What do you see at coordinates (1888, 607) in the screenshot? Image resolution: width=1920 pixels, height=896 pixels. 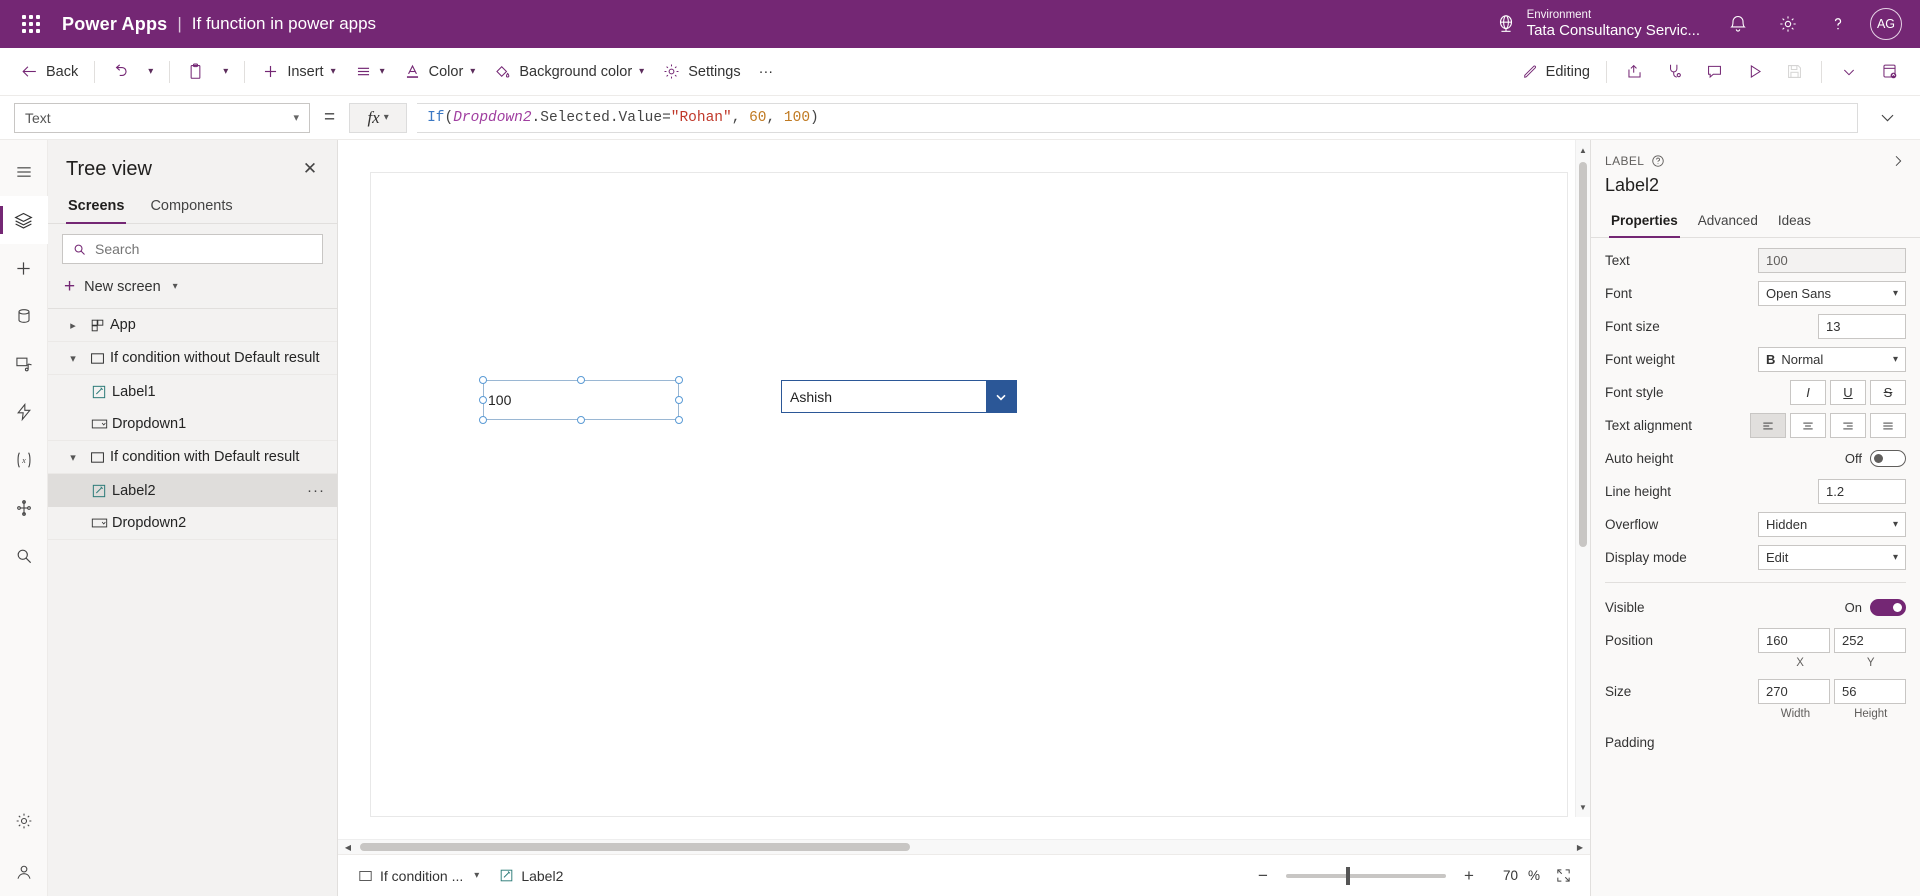 I see `visible-toggle` at bounding box center [1888, 607].